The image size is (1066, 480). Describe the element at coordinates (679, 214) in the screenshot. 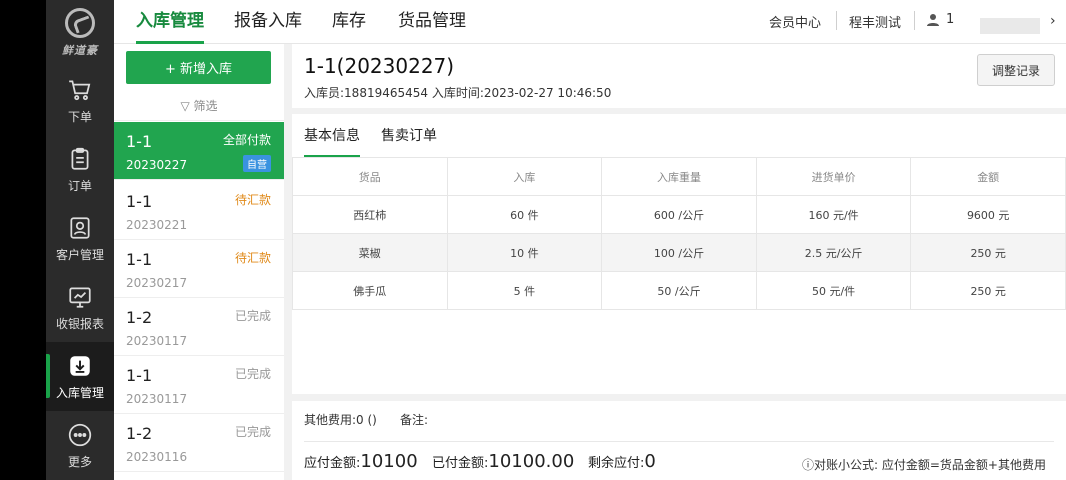

I see `table-cell: 600 /公斤` at that location.